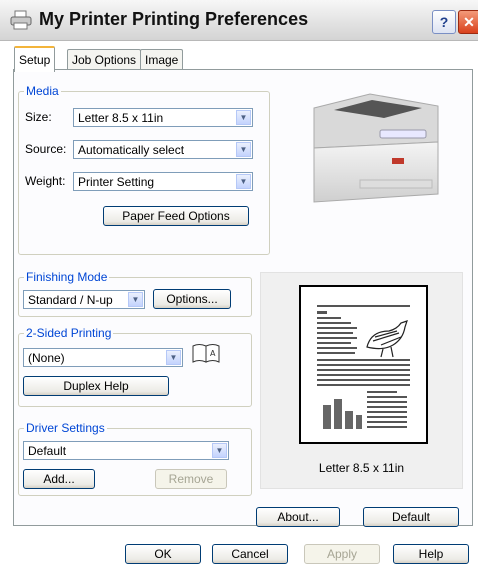 The width and height of the screenshot is (478, 572). Describe the element at coordinates (45, 181) in the screenshot. I see `weight-label: Weight:` at that location.